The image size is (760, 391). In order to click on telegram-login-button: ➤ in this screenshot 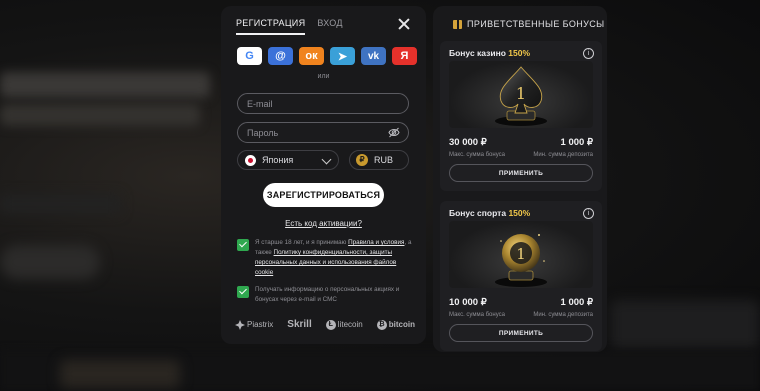, I will do `click(342, 56)`.